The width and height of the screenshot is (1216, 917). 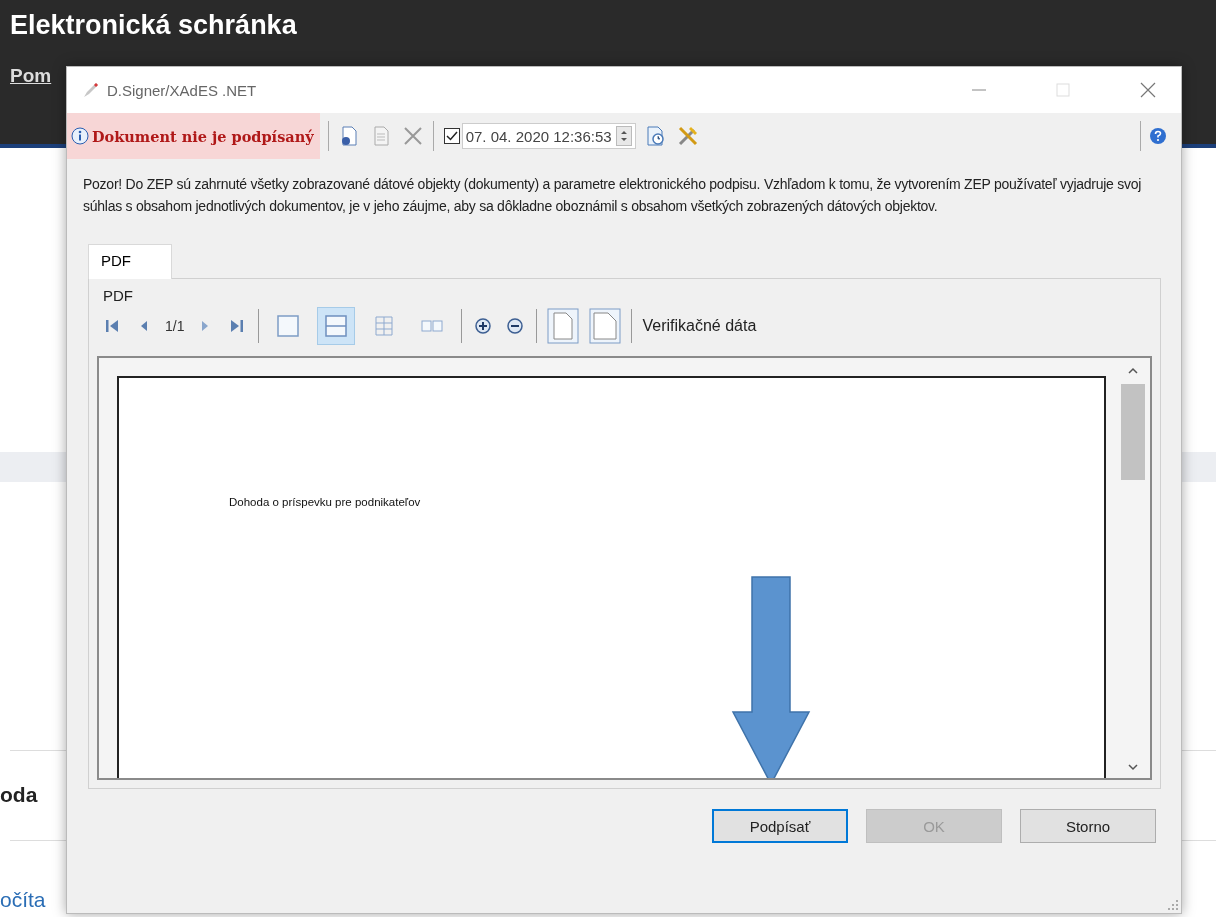 I want to click on help-icon, so click(x=1158, y=136).